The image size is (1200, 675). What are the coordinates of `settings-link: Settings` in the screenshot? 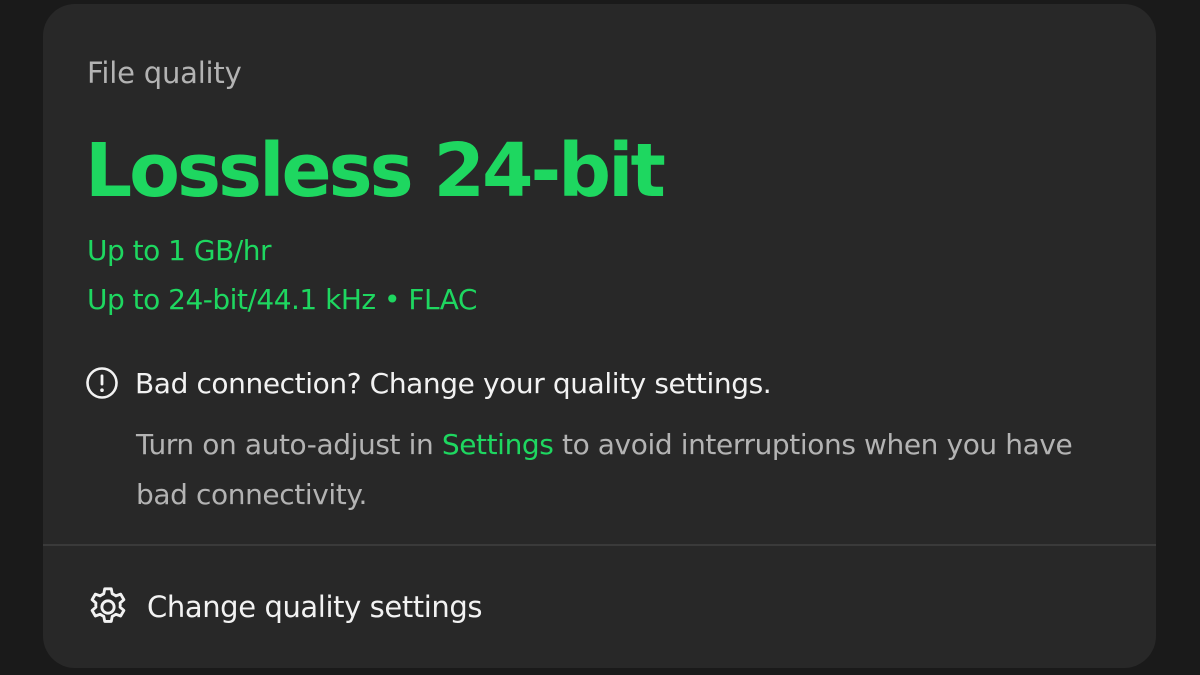 It's located at (498, 444).